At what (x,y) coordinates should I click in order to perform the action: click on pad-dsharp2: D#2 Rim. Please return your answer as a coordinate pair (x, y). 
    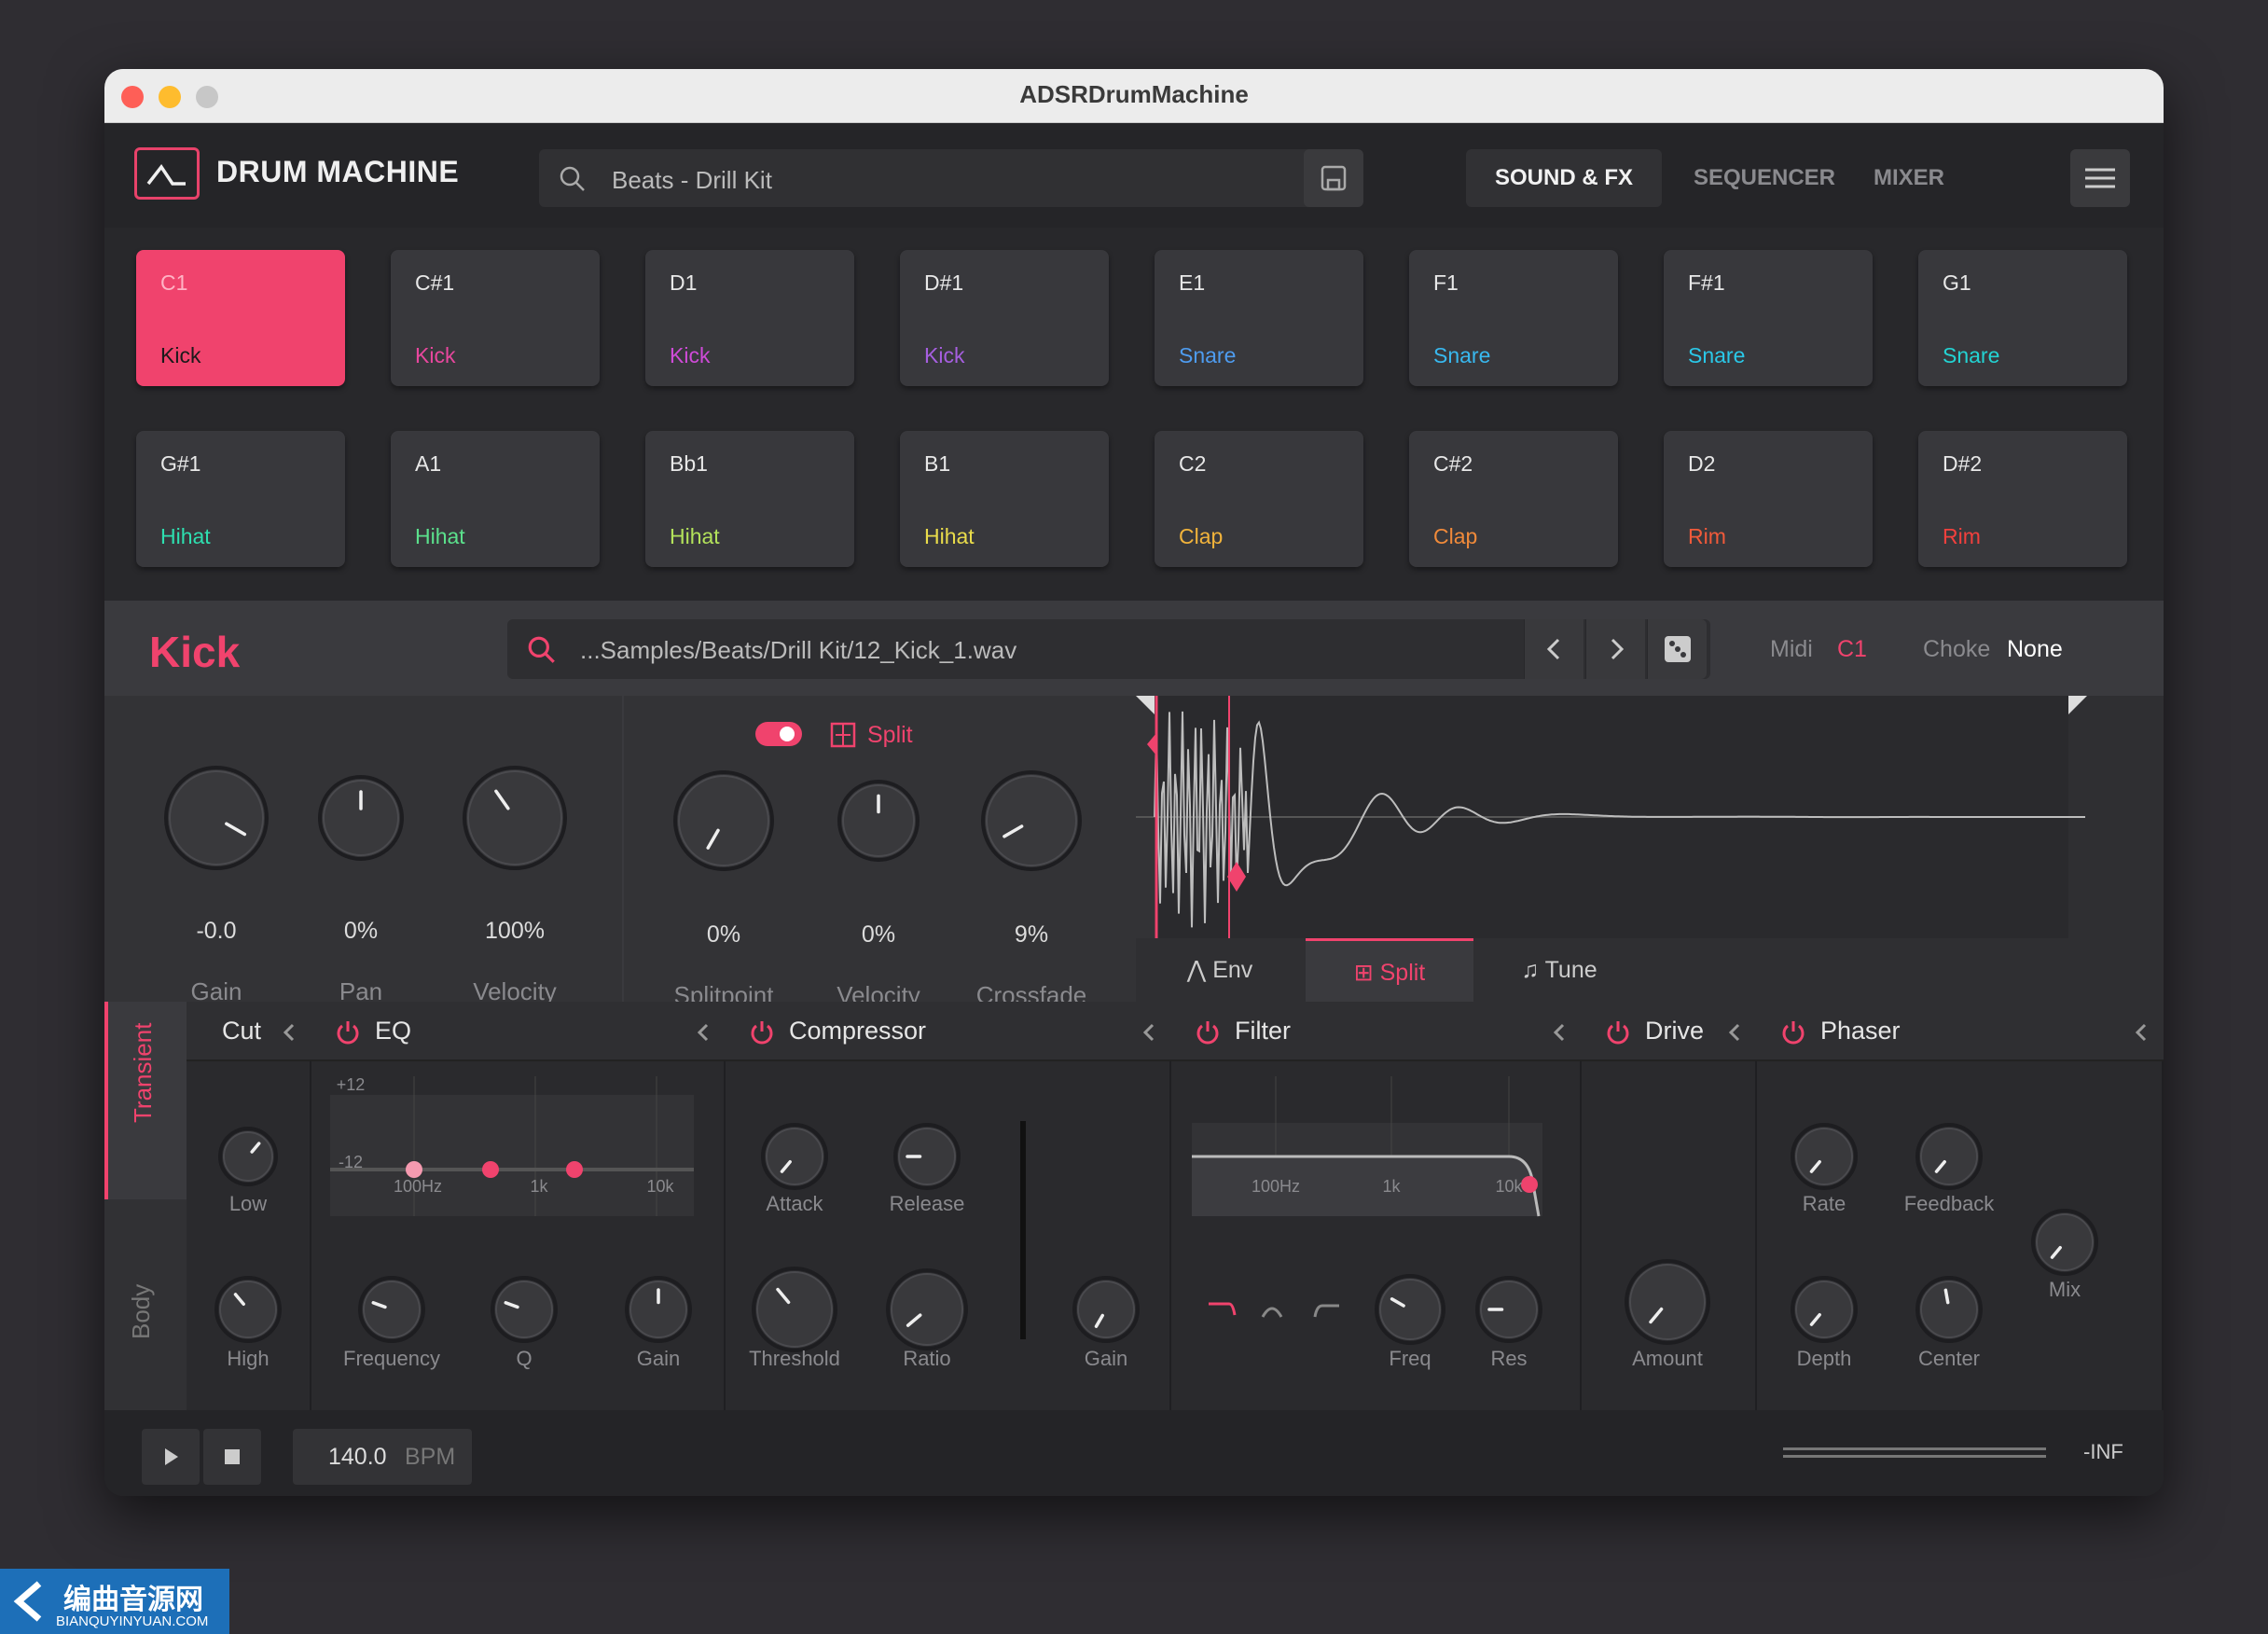
    Looking at the image, I should click on (2022, 499).